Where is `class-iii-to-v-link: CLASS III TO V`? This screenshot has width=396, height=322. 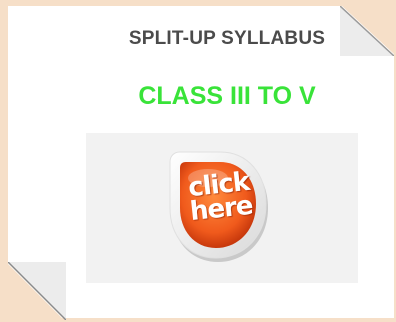
class-iii-to-v-link: CLASS III TO V is located at coordinates (227, 96).